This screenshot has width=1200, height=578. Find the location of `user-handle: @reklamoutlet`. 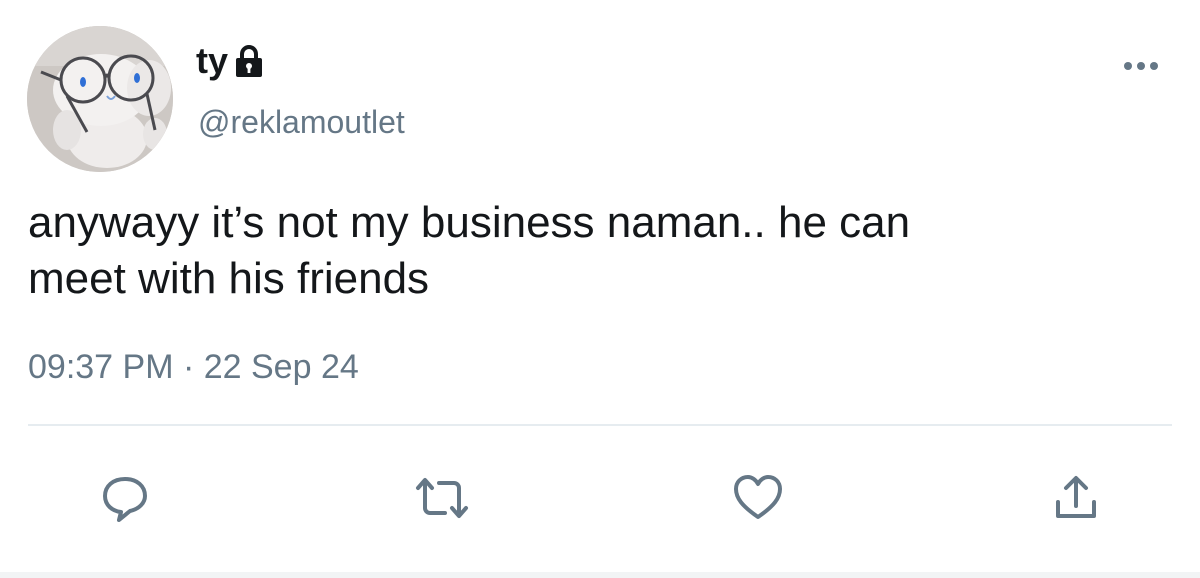

user-handle: @reklamoutlet is located at coordinates (301, 122).